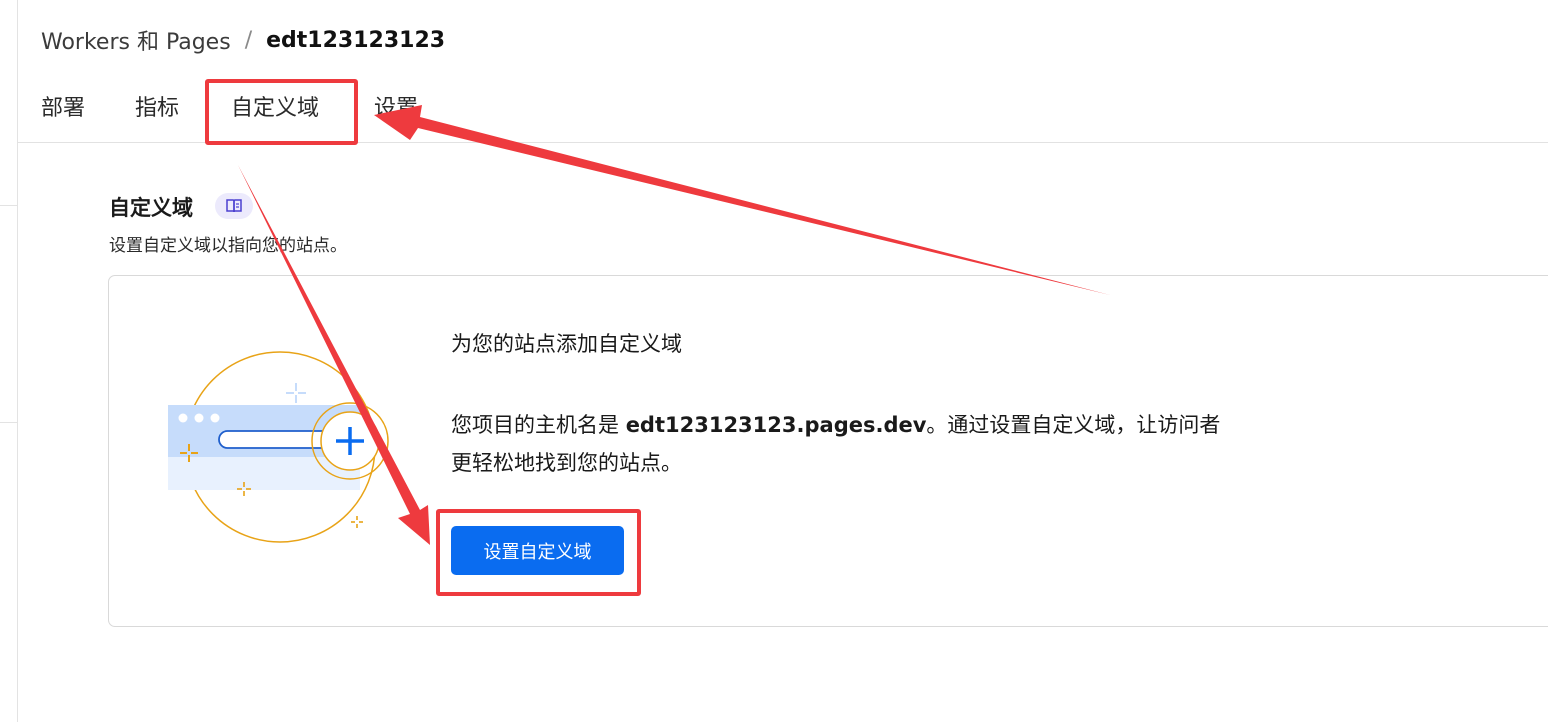  Describe the element at coordinates (396, 106) in the screenshot. I see `tab-settings: 设置` at that location.